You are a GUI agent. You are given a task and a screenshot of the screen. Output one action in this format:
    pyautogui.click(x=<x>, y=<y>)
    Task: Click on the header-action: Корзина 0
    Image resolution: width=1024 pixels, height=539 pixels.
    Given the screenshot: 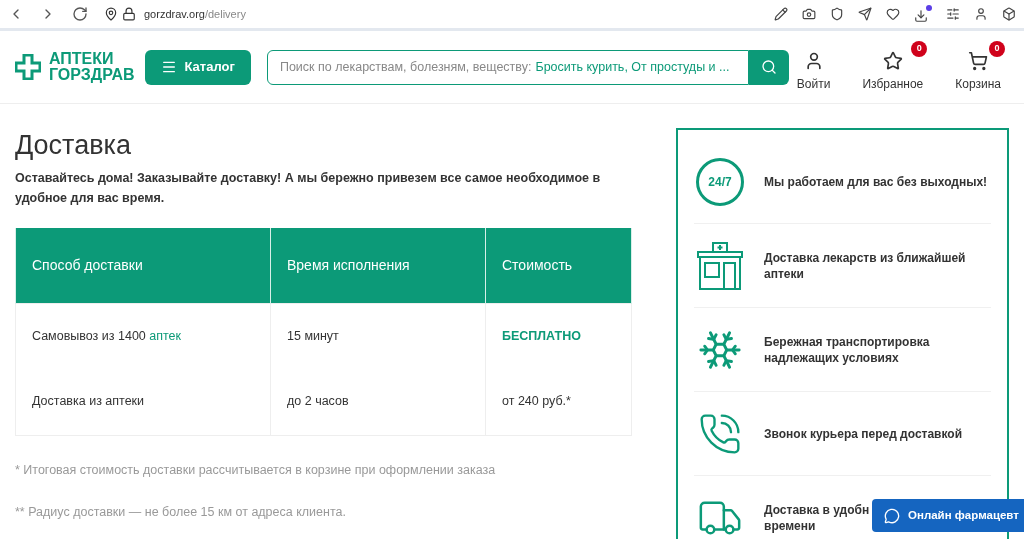 What is the action you would take?
    pyautogui.click(x=978, y=67)
    